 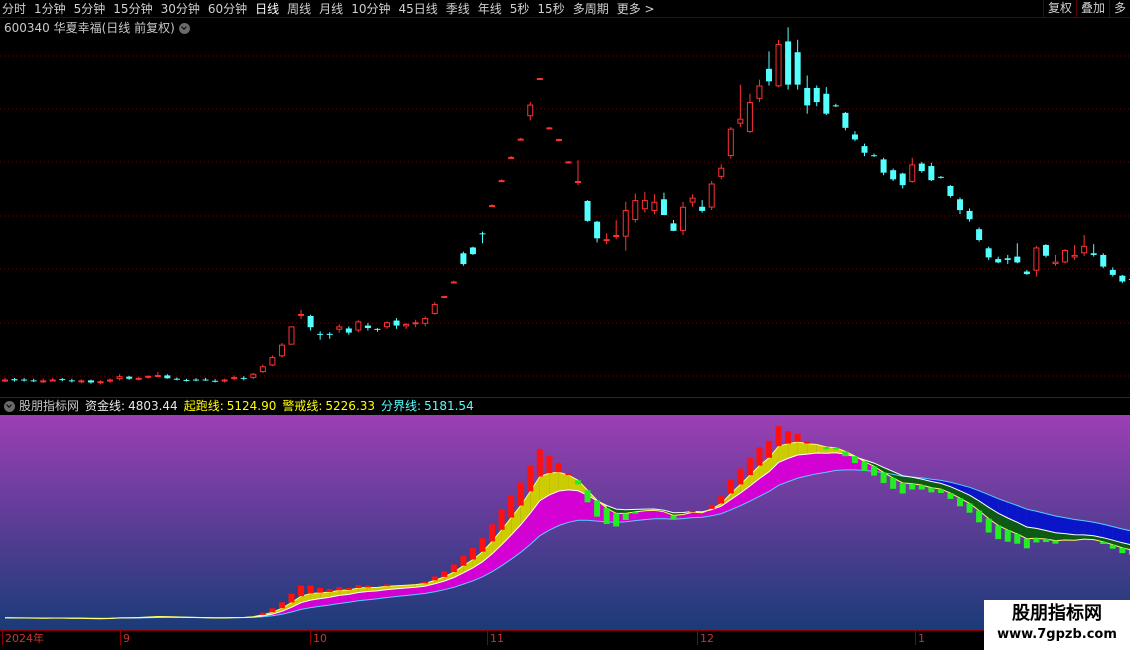 I want to click on period-tab: 年线, so click(x=490, y=9).